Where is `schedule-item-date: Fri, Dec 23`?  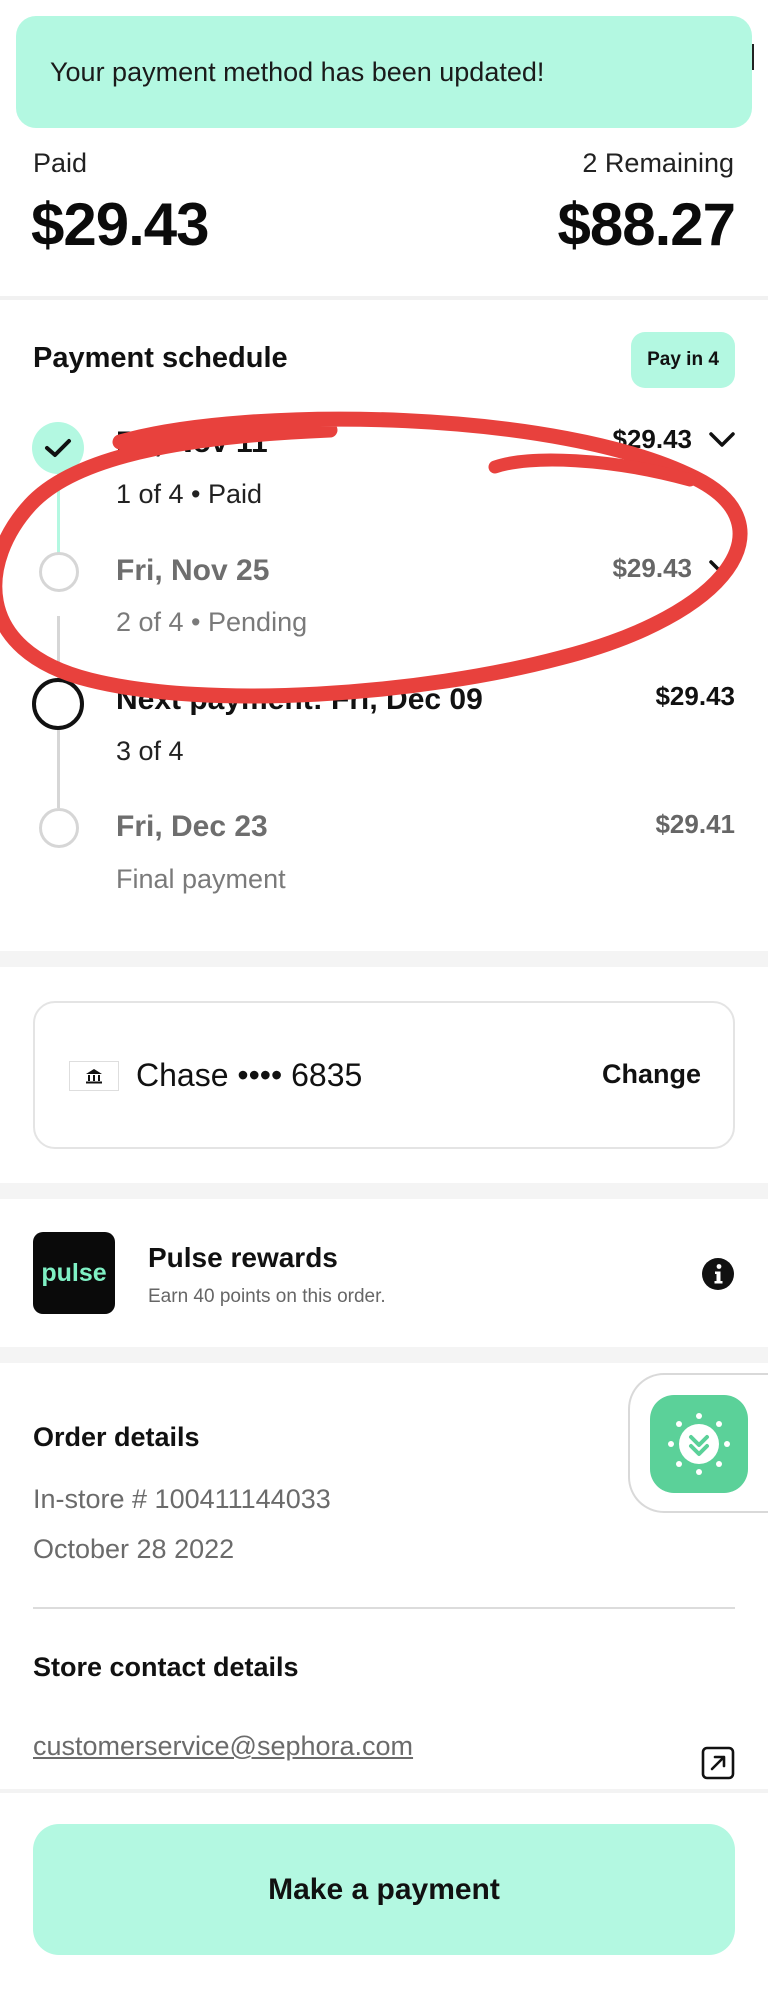
schedule-item-date: Fri, Dec 23 is located at coordinates (192, 826).